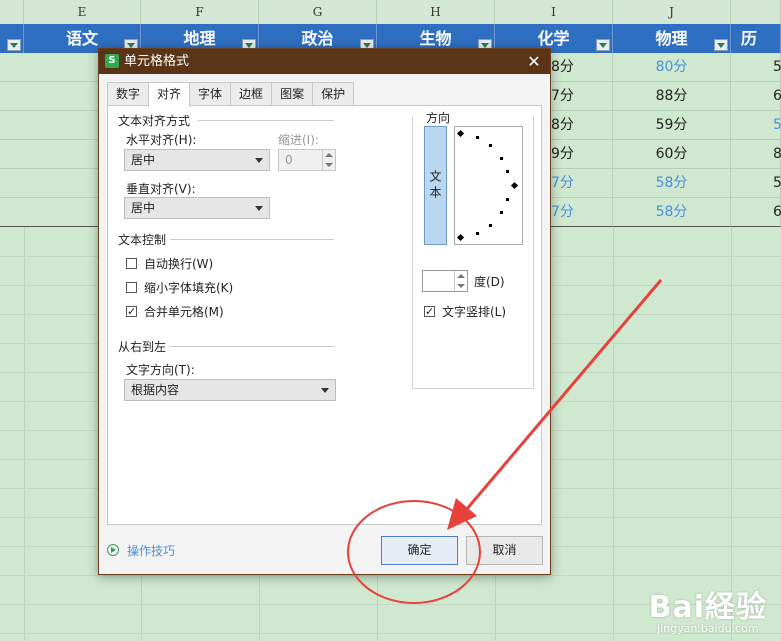 The image size is (781, 641). Describe the element at coordinates (445, 281) in the screenshot. I see `degree-spinner` at that location.